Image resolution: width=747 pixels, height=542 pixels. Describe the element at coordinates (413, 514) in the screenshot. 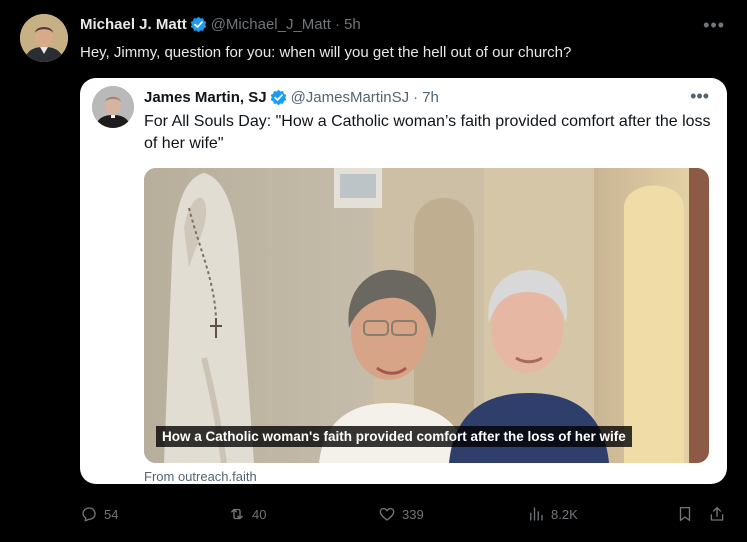

I see `like-count: 339` at that location.